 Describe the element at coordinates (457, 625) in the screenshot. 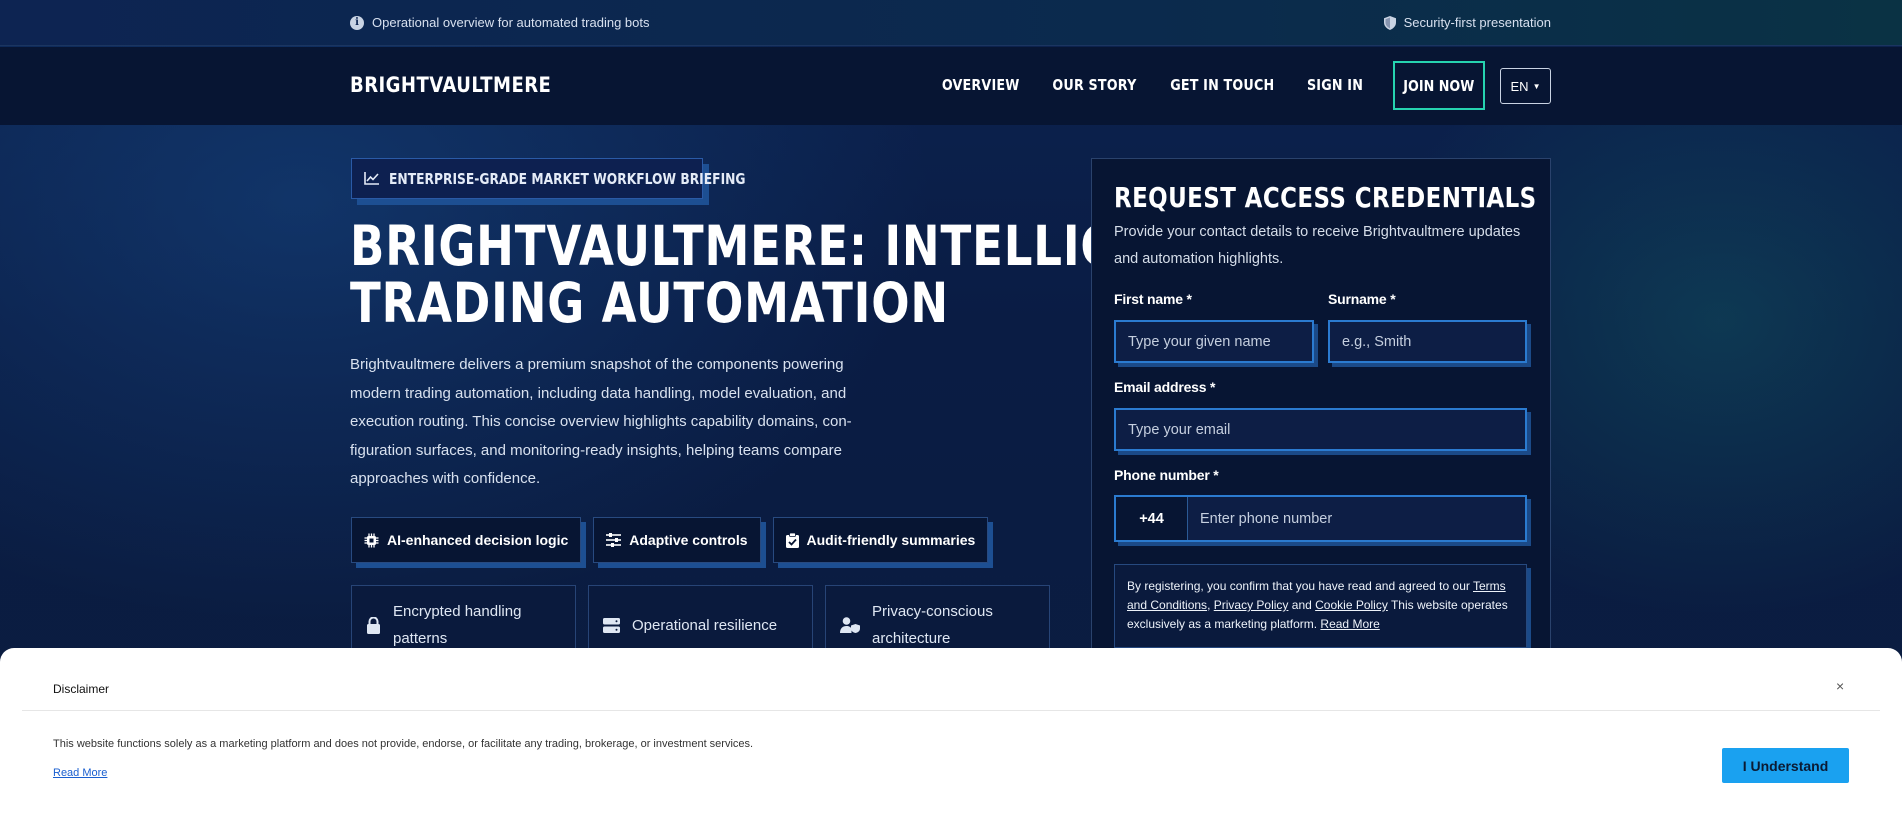

I see `feature-label: Encrypted handling patterns` at that location.